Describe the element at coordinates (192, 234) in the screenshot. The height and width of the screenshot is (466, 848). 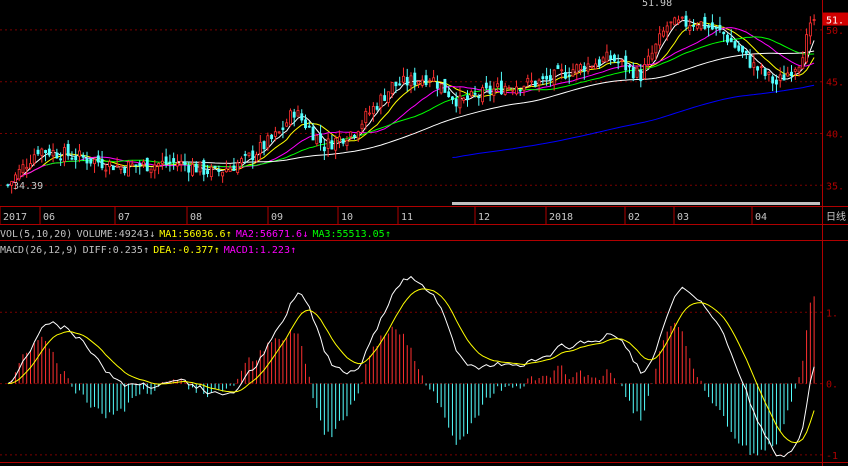
I see `volume-legend-item: MA1:56036.6` at that location.